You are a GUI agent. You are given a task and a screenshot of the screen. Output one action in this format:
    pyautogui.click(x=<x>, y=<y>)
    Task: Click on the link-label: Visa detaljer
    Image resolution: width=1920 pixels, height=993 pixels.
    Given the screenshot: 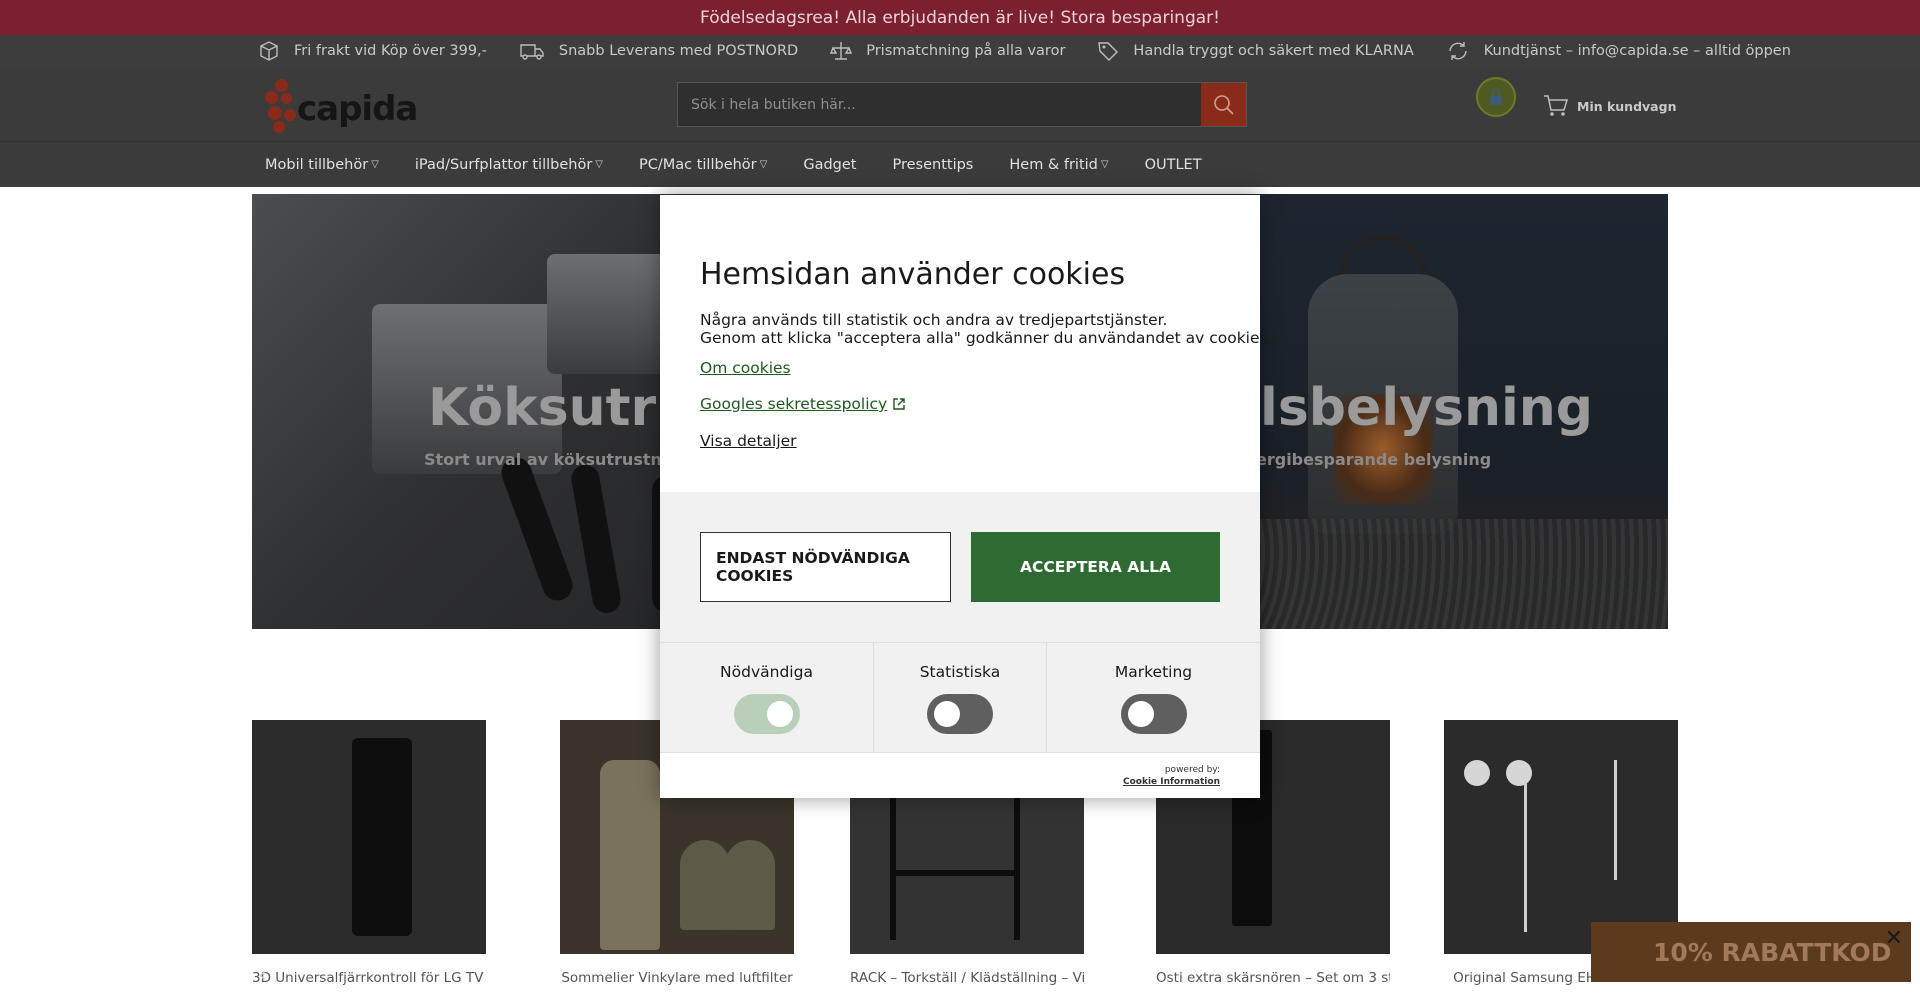 What is the action you would take?
    pyautogui.click(x=748, y=441)
    